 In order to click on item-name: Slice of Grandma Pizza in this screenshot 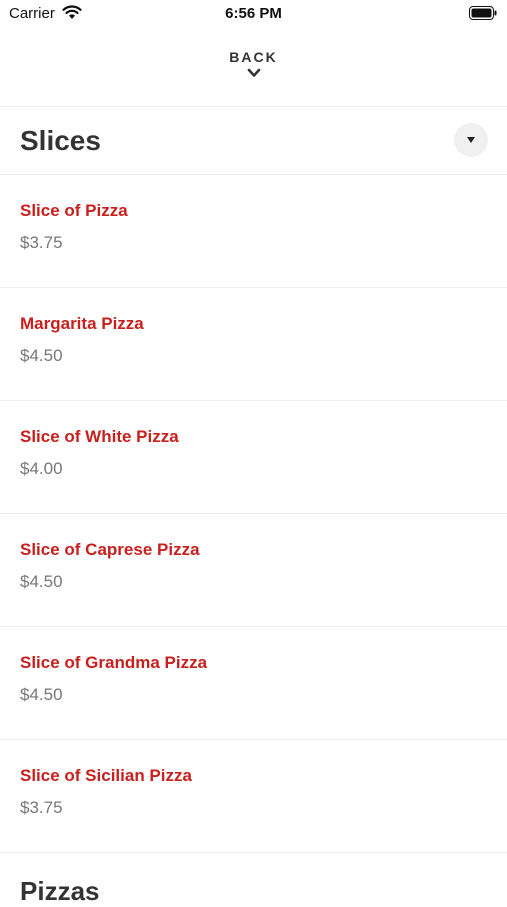, I will do `click(114, 662)`.